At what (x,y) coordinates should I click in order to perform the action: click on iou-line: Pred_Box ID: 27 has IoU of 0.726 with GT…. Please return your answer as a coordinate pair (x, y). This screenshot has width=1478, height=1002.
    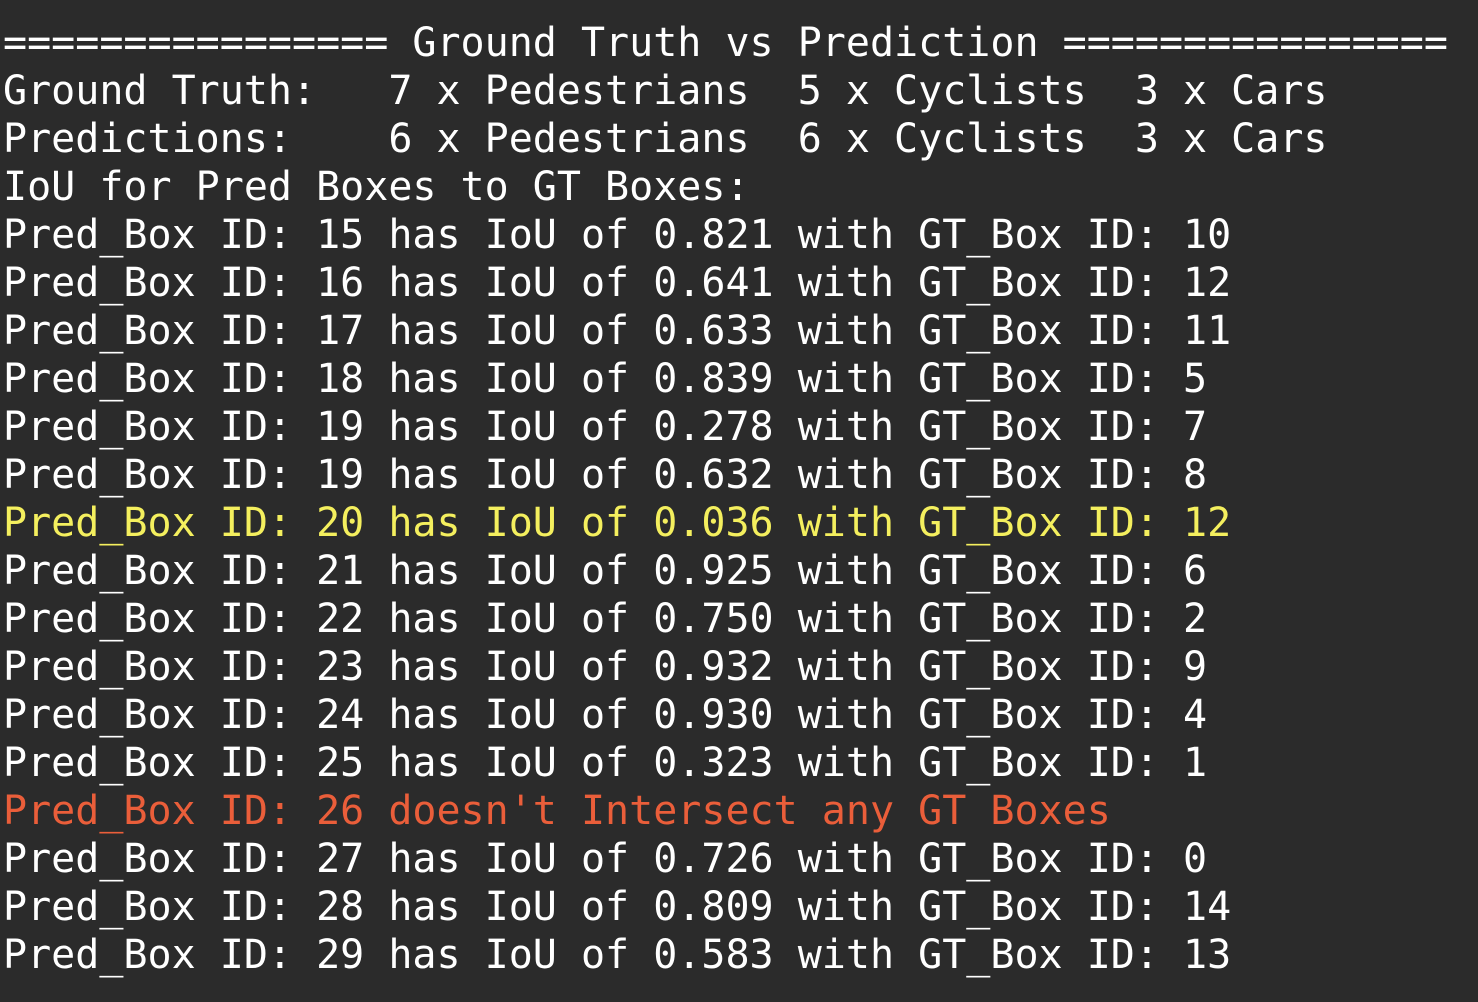
    Looking at the image, I should click on (605, 859).